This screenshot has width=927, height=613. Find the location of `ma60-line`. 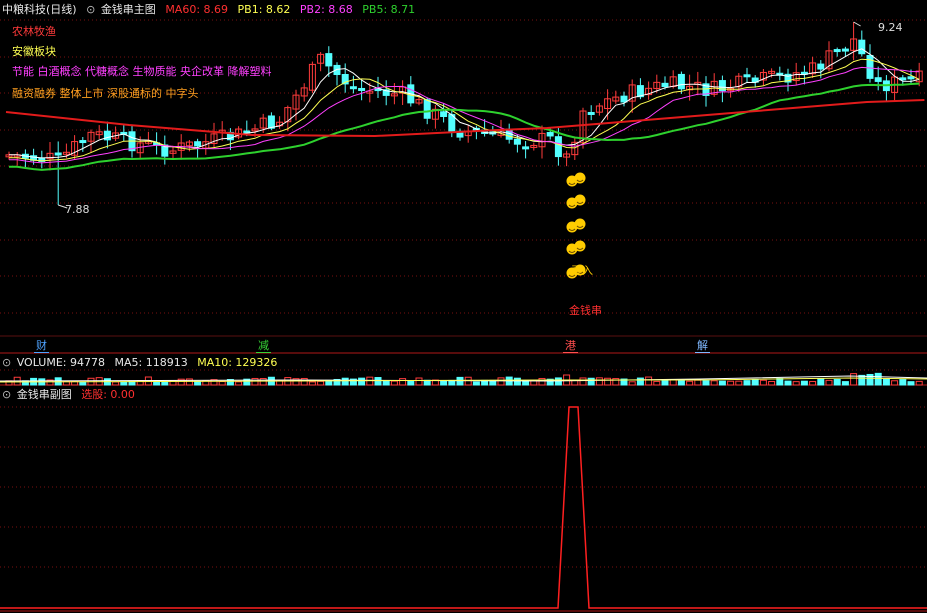

ma60-line is located at coordinates (465, 118).